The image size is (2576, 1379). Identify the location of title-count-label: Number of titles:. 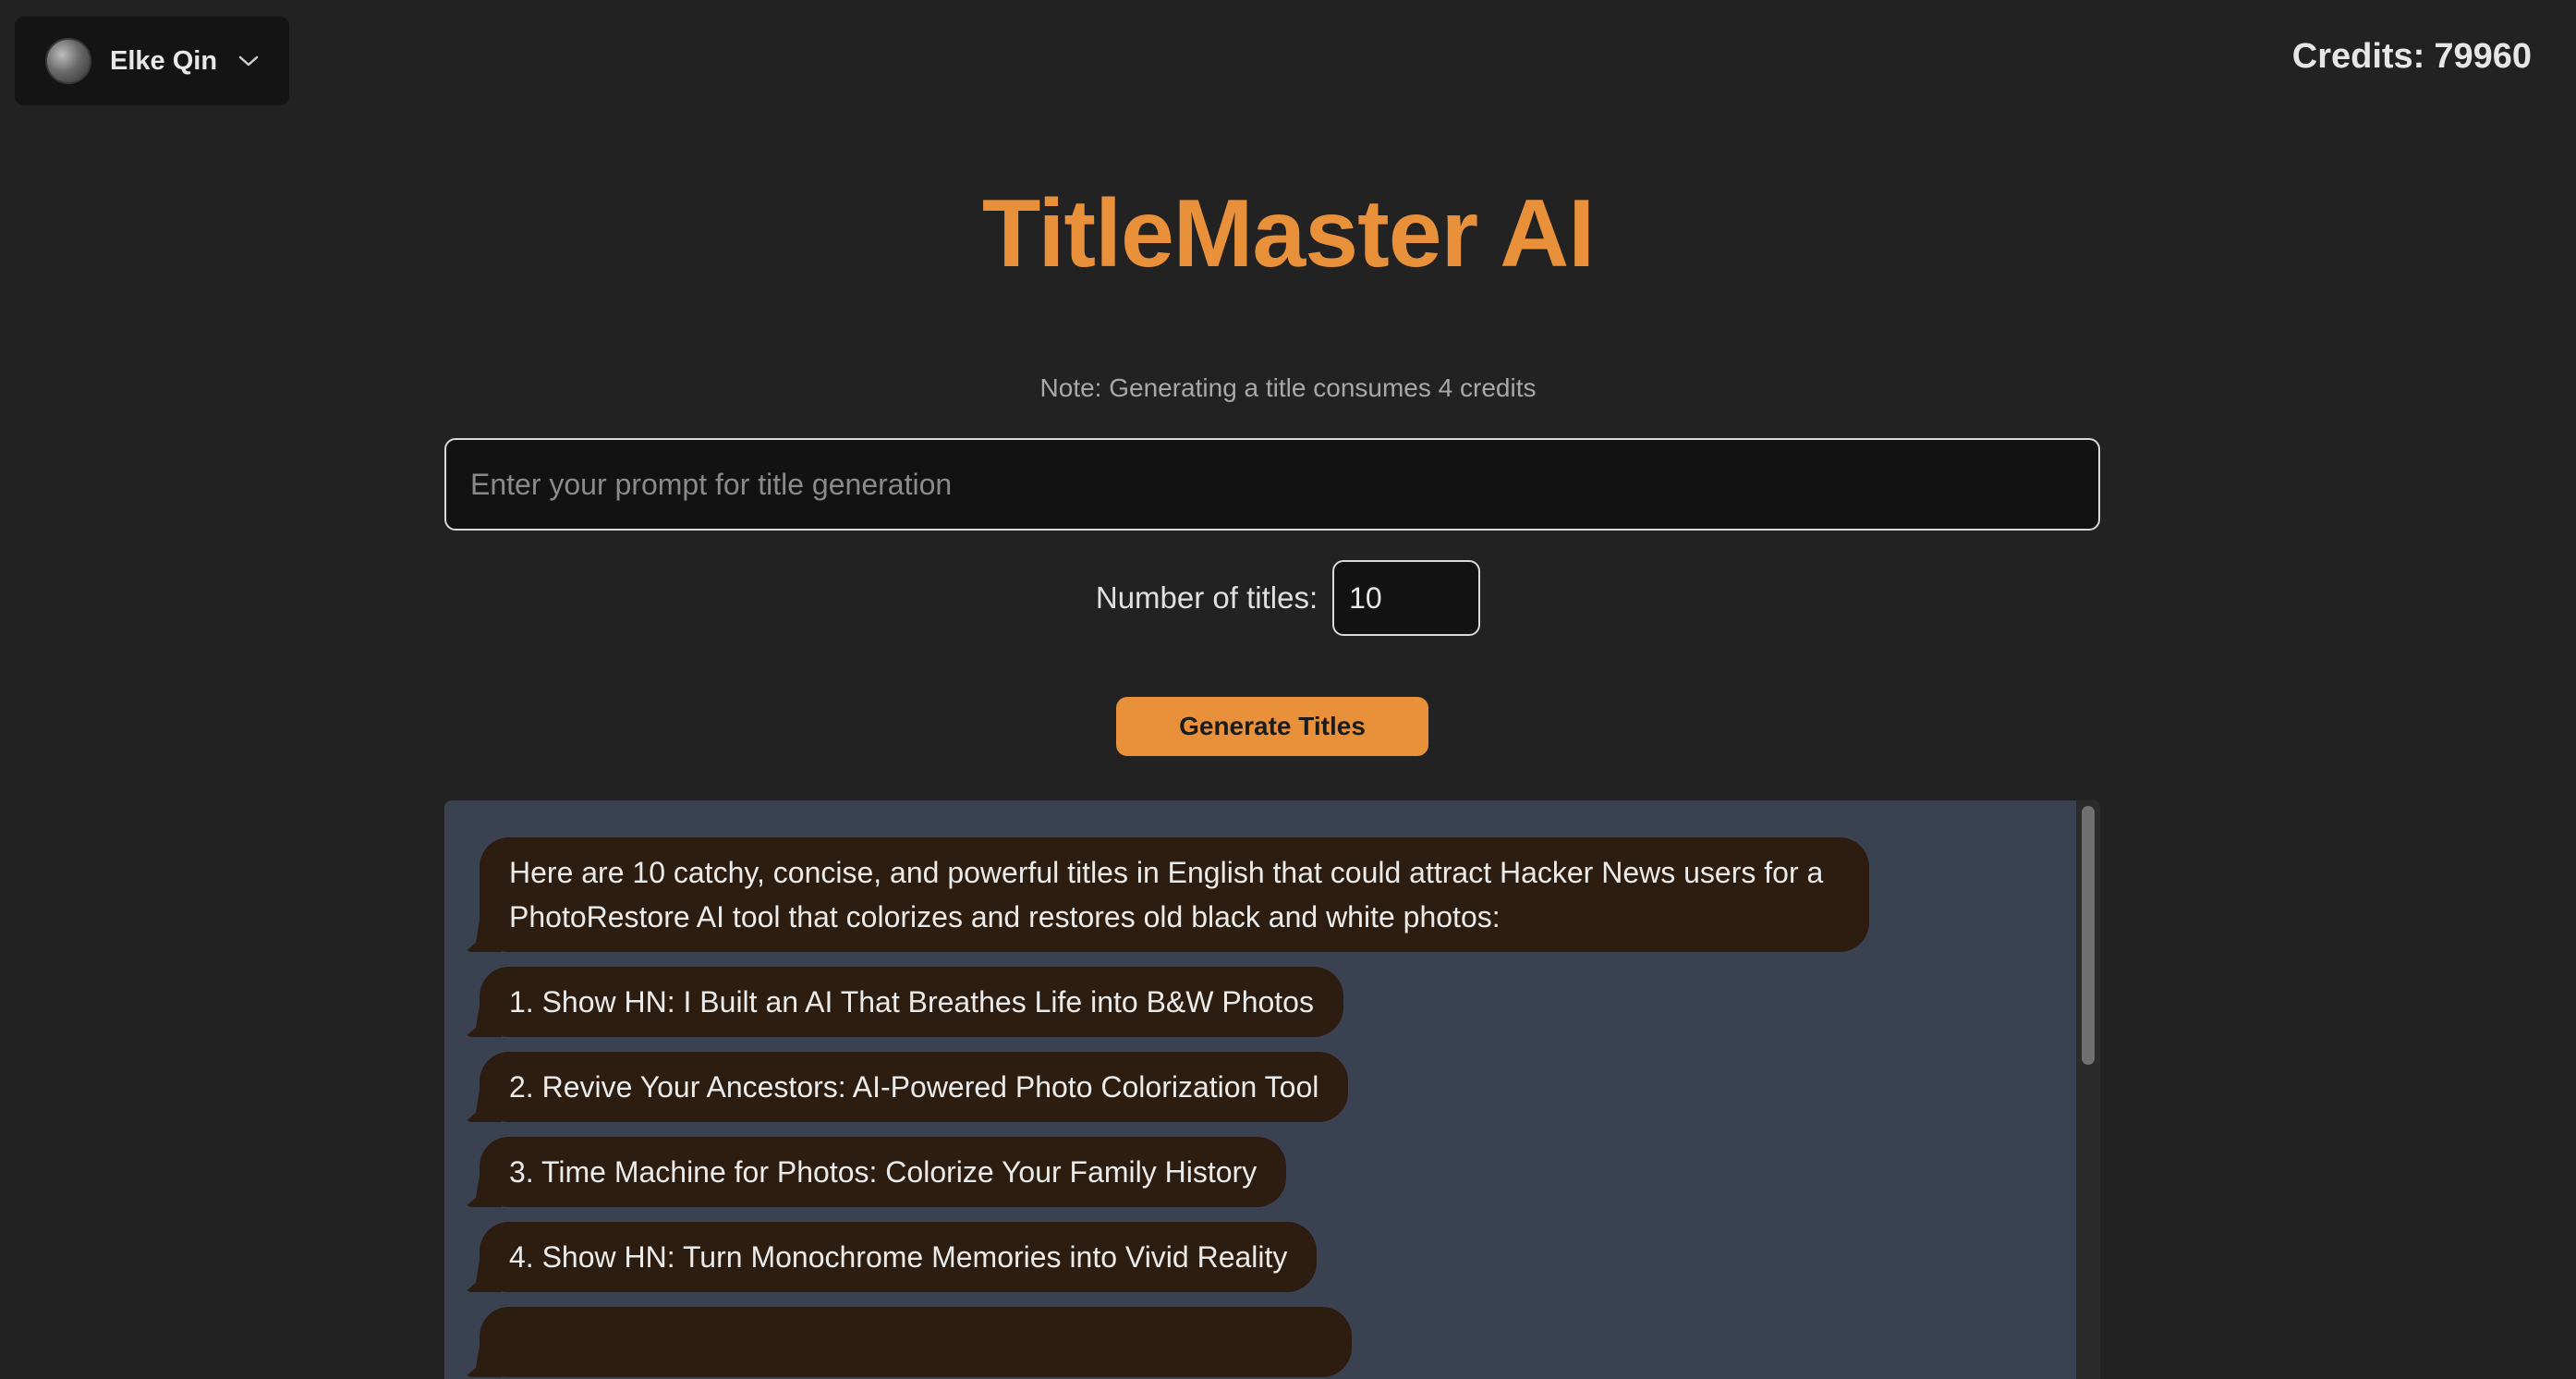
(1206, 597).